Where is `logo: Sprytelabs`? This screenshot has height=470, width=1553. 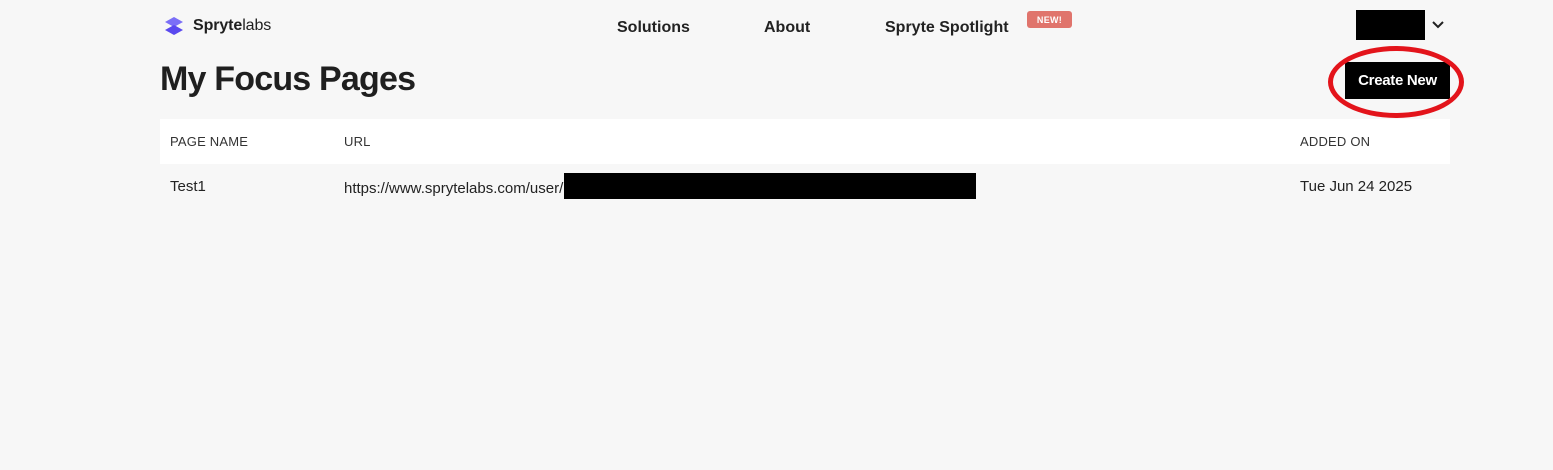
logo: Sprytelabs is located at coordinates (216, 26).